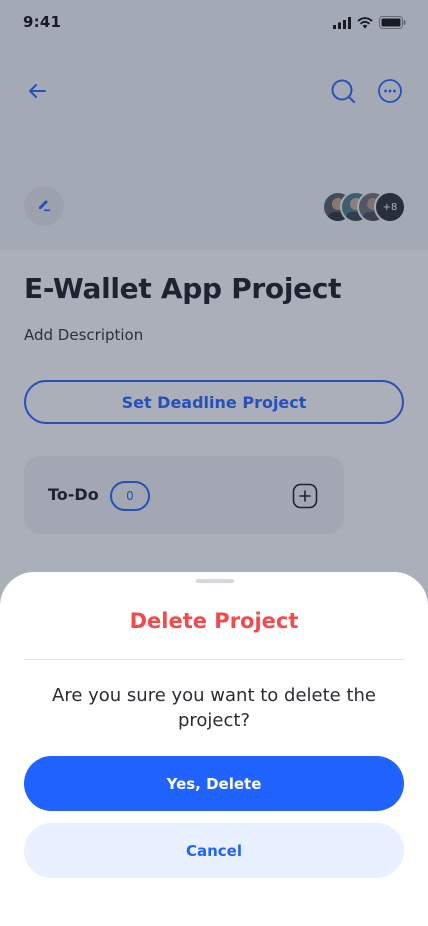 Image resolution: width=428 pixels, height=926 pixels. Describe the element at coordinates (214, 850) in the screenshot. I see `cancel-button: Cancel` at that location.